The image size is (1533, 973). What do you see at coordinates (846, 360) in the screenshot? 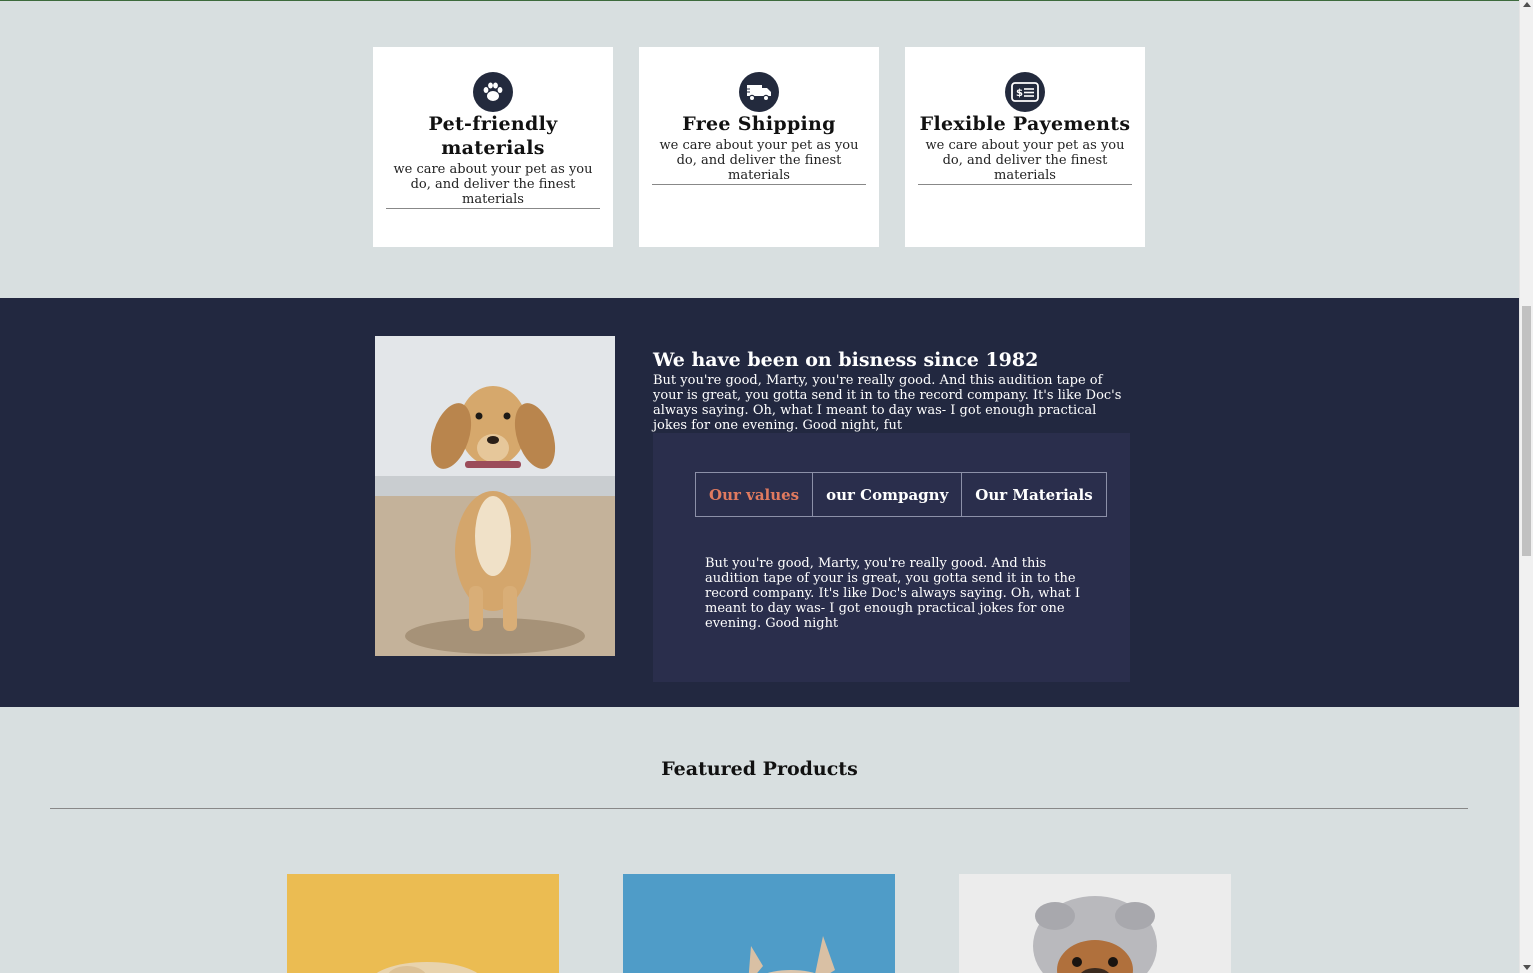
I see `about-title: We have been on bisness since 1982` at bounding box center [846, 360].